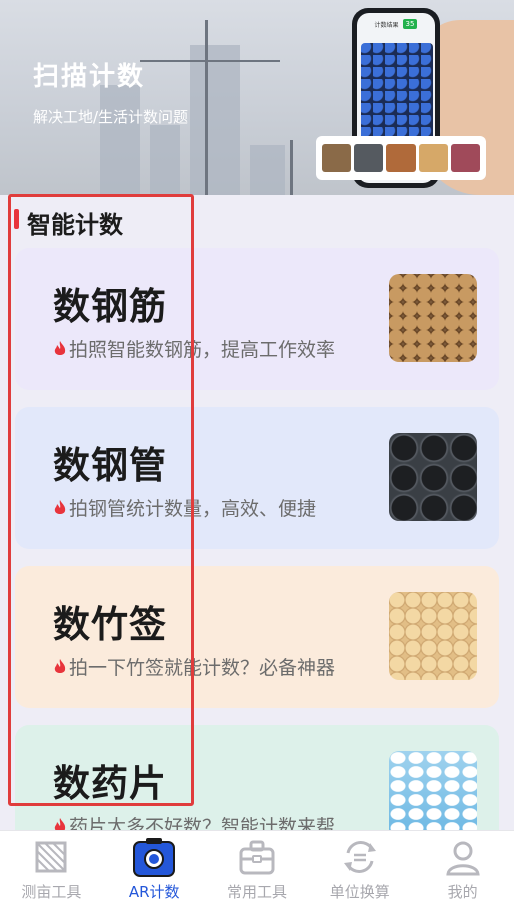 Image resolution: width=514 pixels, height=903 pixels. What do you see at coordinates (433, 318) in the screenshot?
I see `rebar-photo` at bounding box center [433, 318].